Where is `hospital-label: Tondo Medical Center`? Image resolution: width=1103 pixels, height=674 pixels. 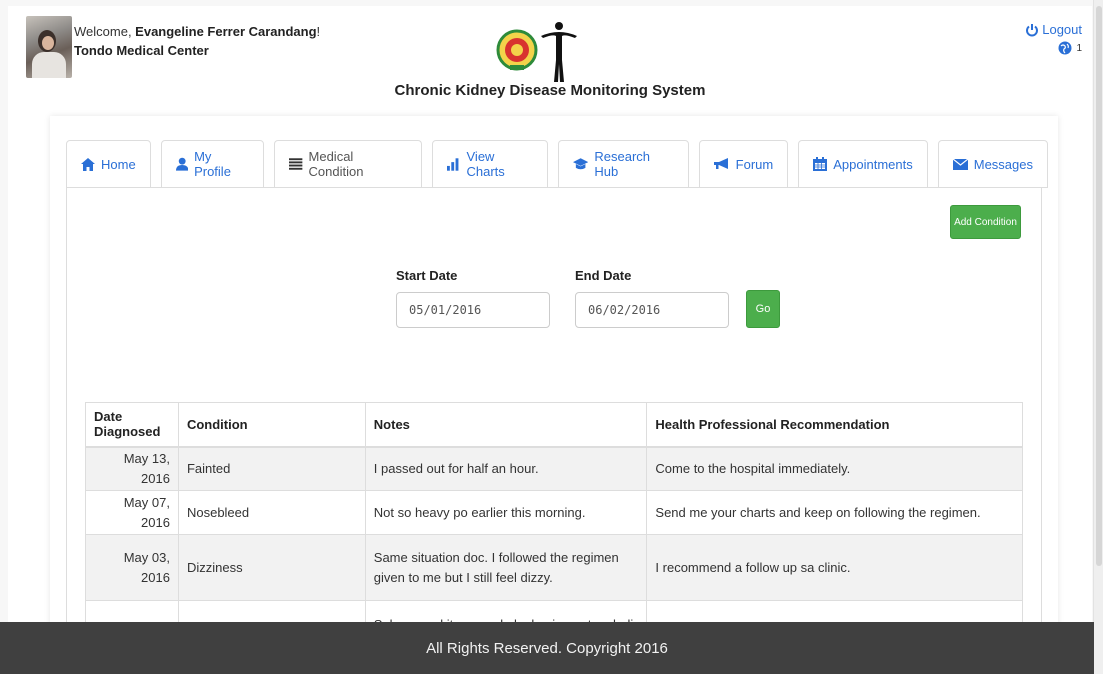
hospital-label: Tondo Medical Center is located at coordinates (141, 50).